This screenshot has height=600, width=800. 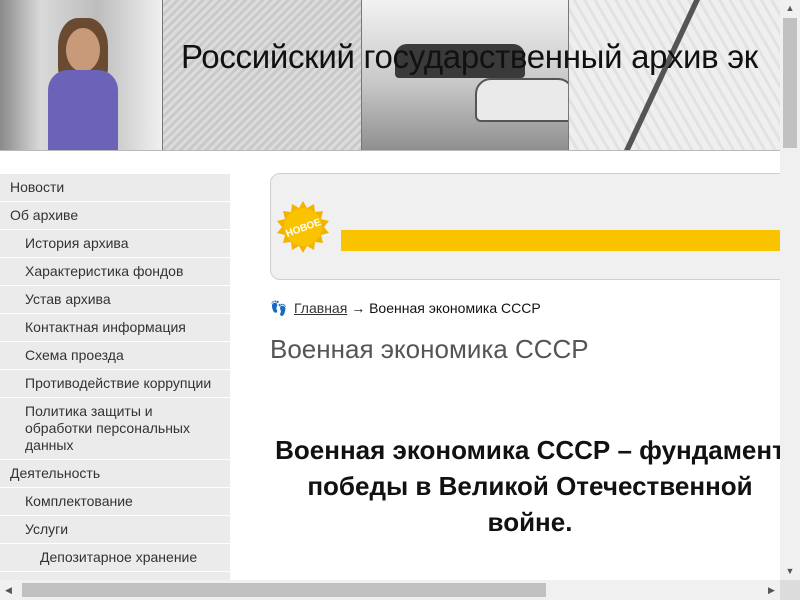 What do you see at coordinates (771, 590) in the screenshot?
I see `scroll-right-icon: ▶` at bounding box center [771, 590].